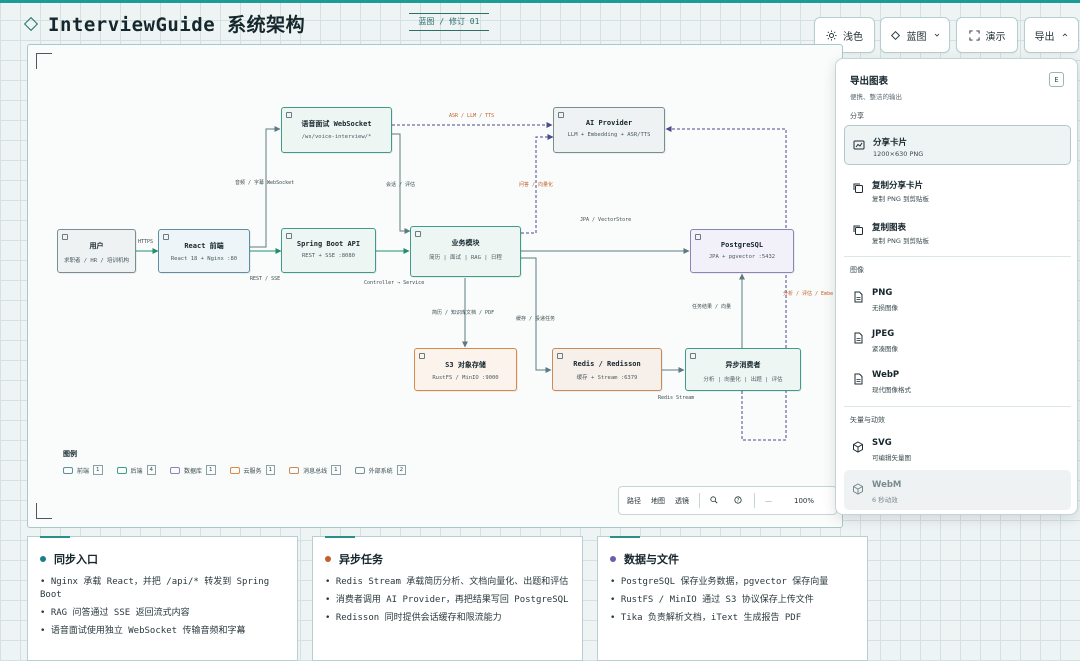  I want to click on card-title: 数据与文件, so click(644, 559).